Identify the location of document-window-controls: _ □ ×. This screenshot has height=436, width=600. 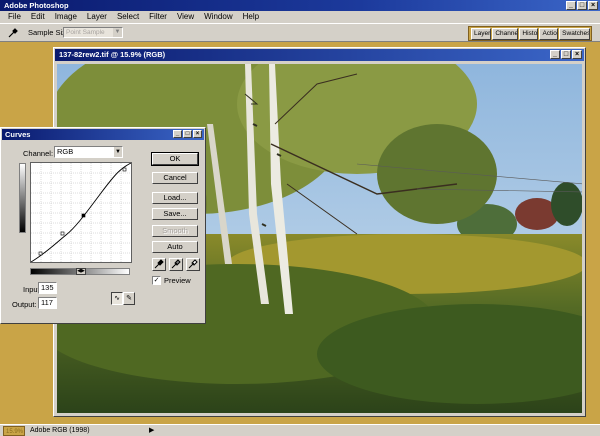
(566, 54).